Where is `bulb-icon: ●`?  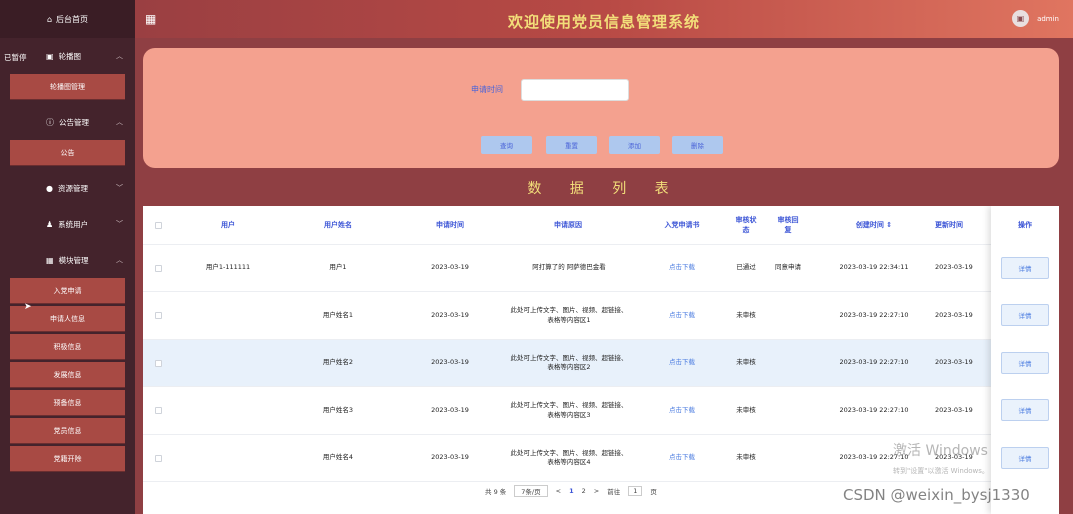
bulb-icon: ● is located at coordinates (49, 188).